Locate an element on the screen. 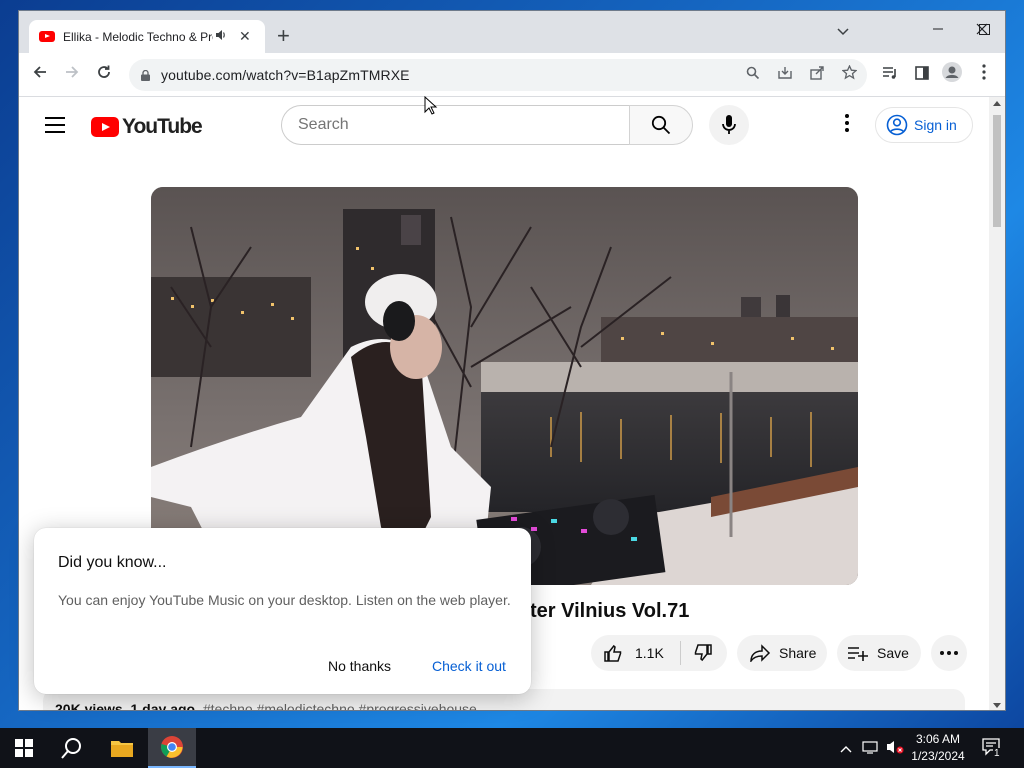 The height and width of the screenshot is (768, 1024). voice-search-button is located at coordinates (729, 125).